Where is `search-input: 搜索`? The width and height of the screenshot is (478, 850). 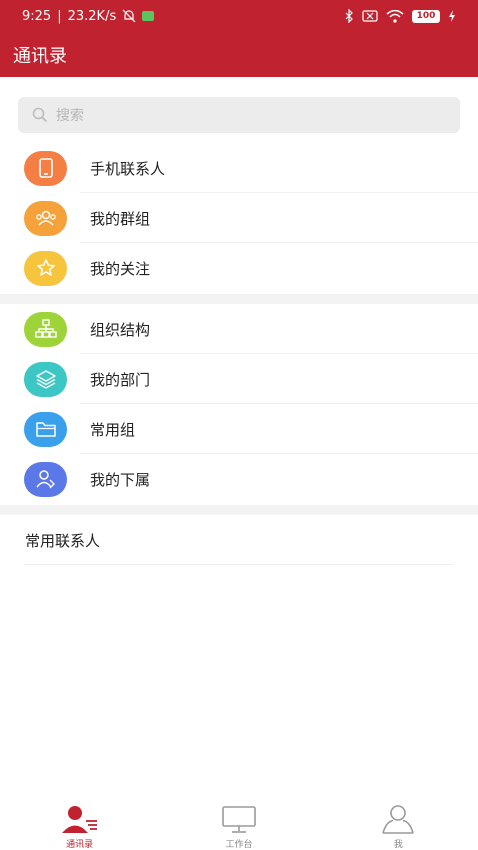
search-input: 搜索 is located at coordinates (239, 115).